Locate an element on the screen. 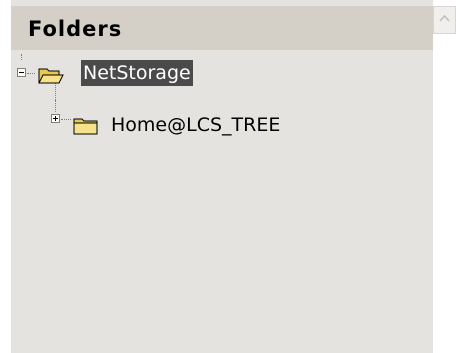 The image size is (456, 353). scroll-up-arrow-icon is located at coordinates (444, 18).